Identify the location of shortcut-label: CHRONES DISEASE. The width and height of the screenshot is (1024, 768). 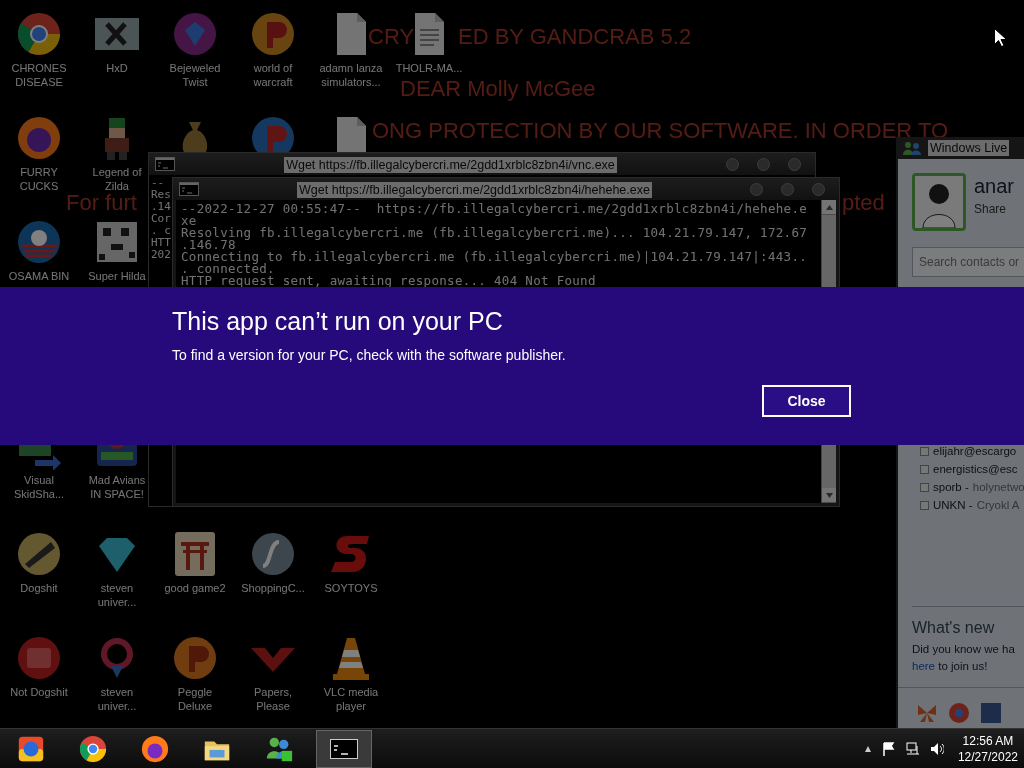
(39, 75).